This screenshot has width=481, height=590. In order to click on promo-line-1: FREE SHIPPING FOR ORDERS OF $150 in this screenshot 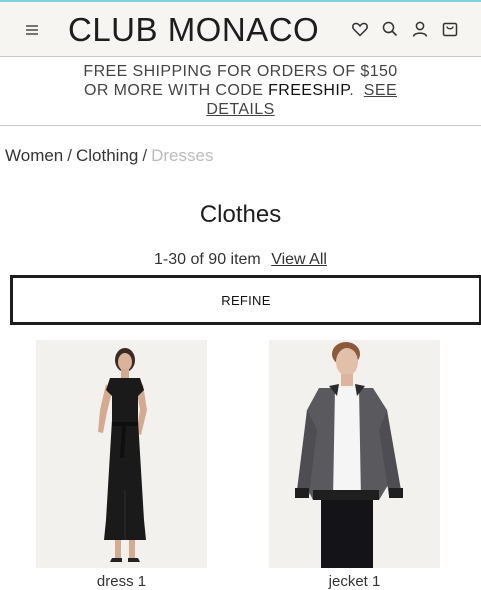, I will do `click(240, 71)`.